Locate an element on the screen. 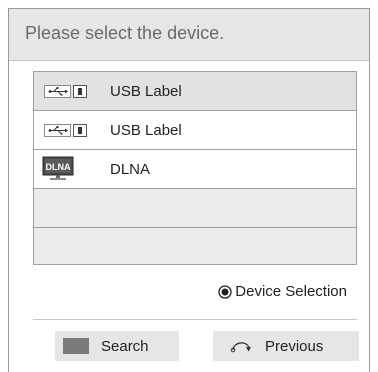 This screenshot has width=378, height=372. search-button: Search is located at coordinates (117, 346).